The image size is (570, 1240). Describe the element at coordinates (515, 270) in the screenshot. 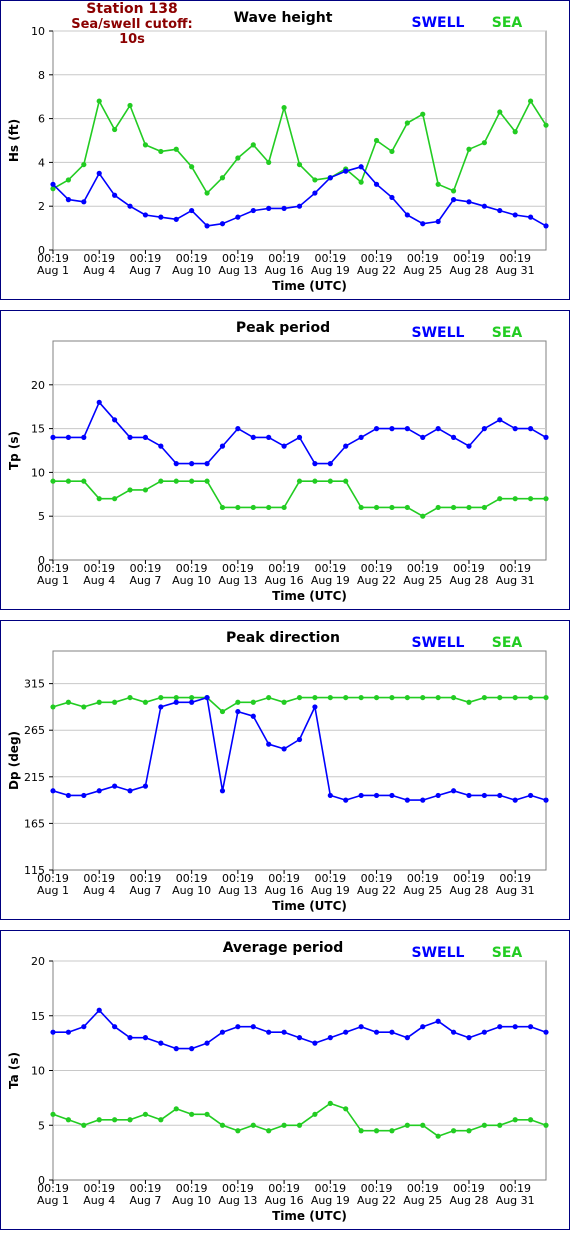

I see `x-tick-date: Aug 31` at that location.